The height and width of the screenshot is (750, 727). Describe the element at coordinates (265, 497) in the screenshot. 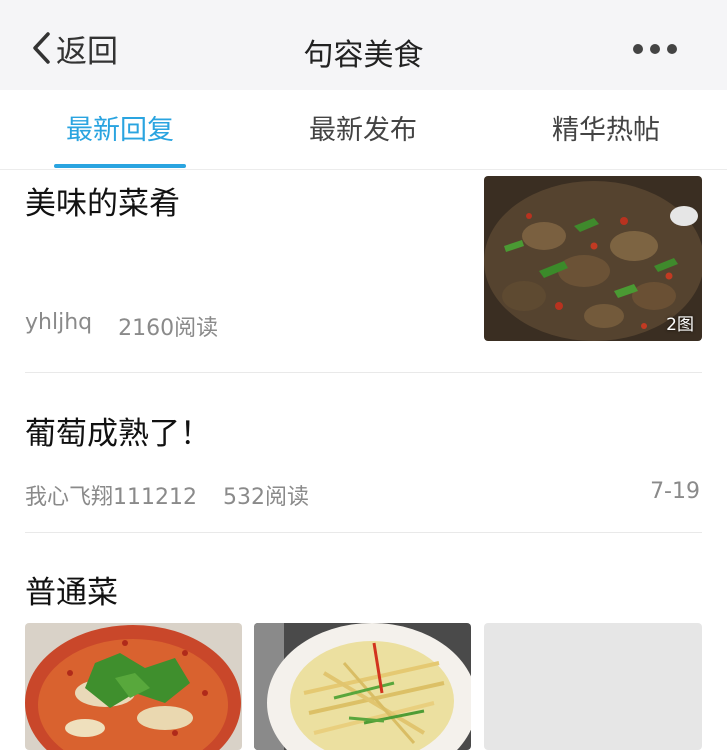

I see `post-reads: 532阅读` at that location.